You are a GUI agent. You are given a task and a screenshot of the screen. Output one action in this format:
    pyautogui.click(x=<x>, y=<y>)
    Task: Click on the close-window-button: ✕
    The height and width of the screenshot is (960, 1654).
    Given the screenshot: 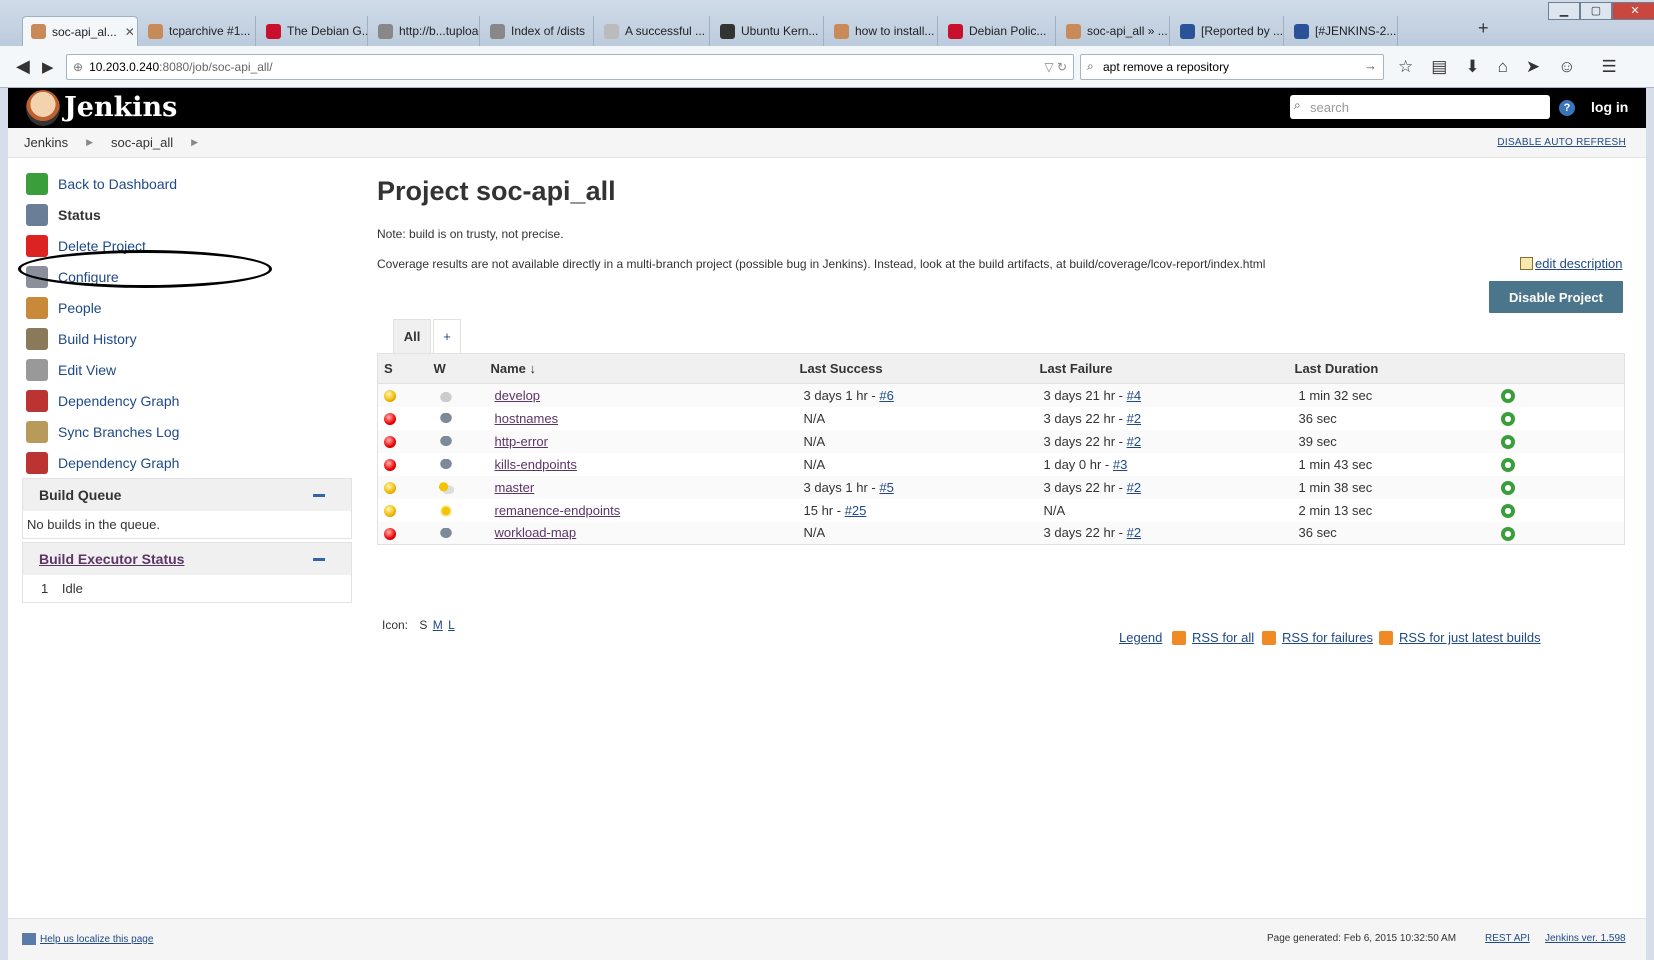 What is the action you would take?
    pyautogui.click(x=1633, y=11)
    